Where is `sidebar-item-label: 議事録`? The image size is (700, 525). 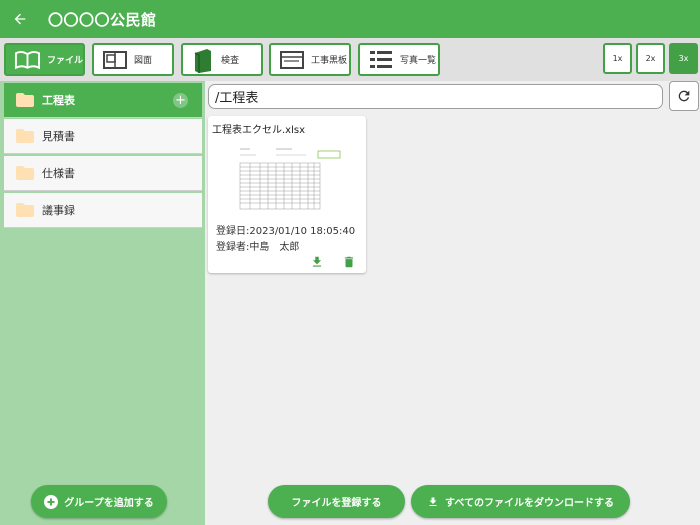 sidebar-item-label: 議事録 is located at coordinates (58, 210).